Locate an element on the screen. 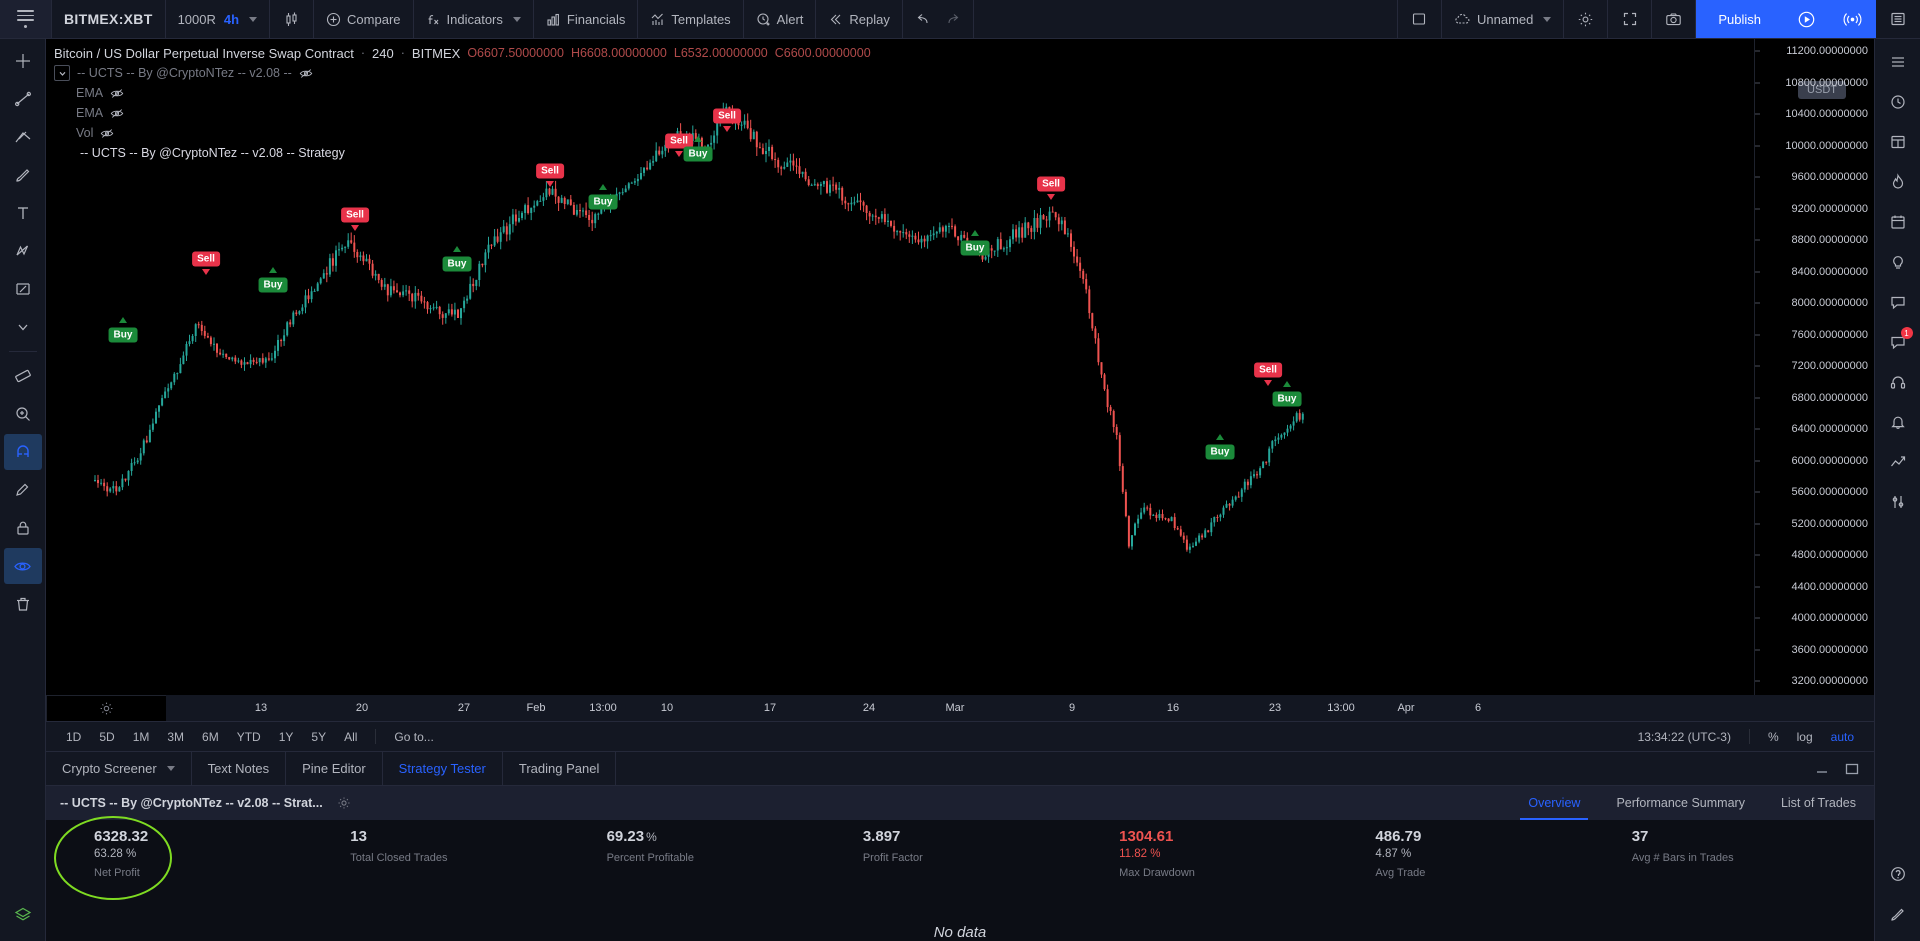 Image resolution: width=1920 pixels, height=941 pixels. templates-button: Templates is located at coordinates (691, 19).